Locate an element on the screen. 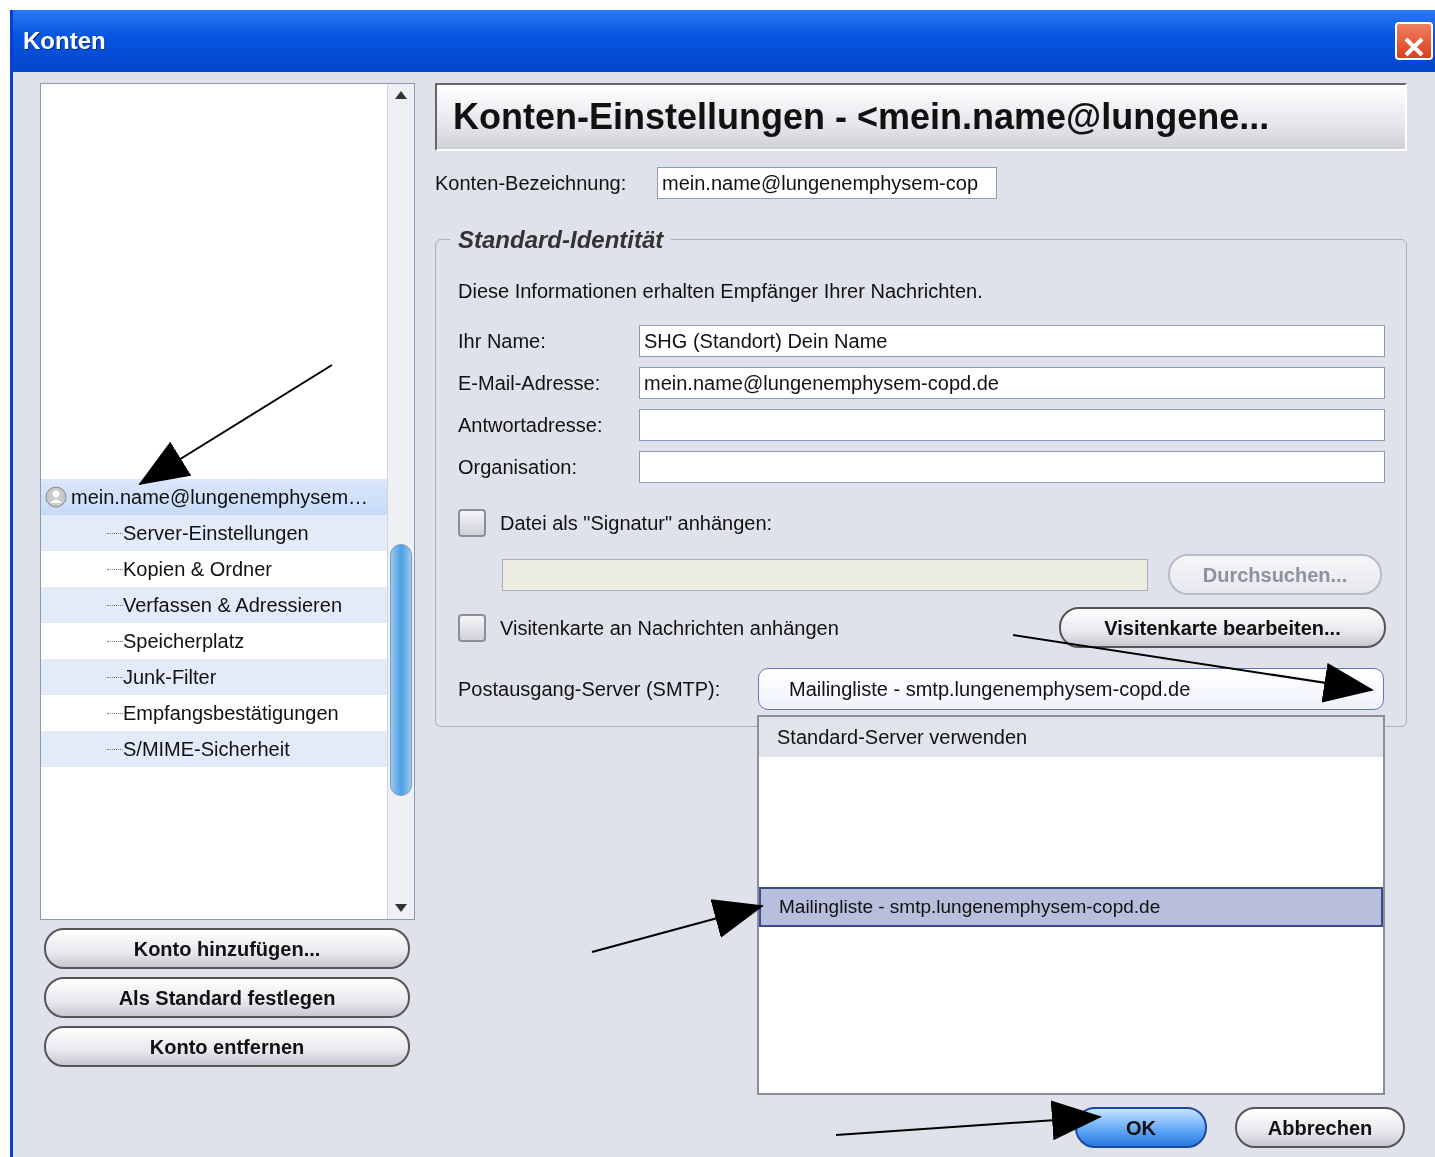  dropdown-option: Mailingliste - smtp.lungenemphysem-copd.de is located at coordinates (1071, 907).